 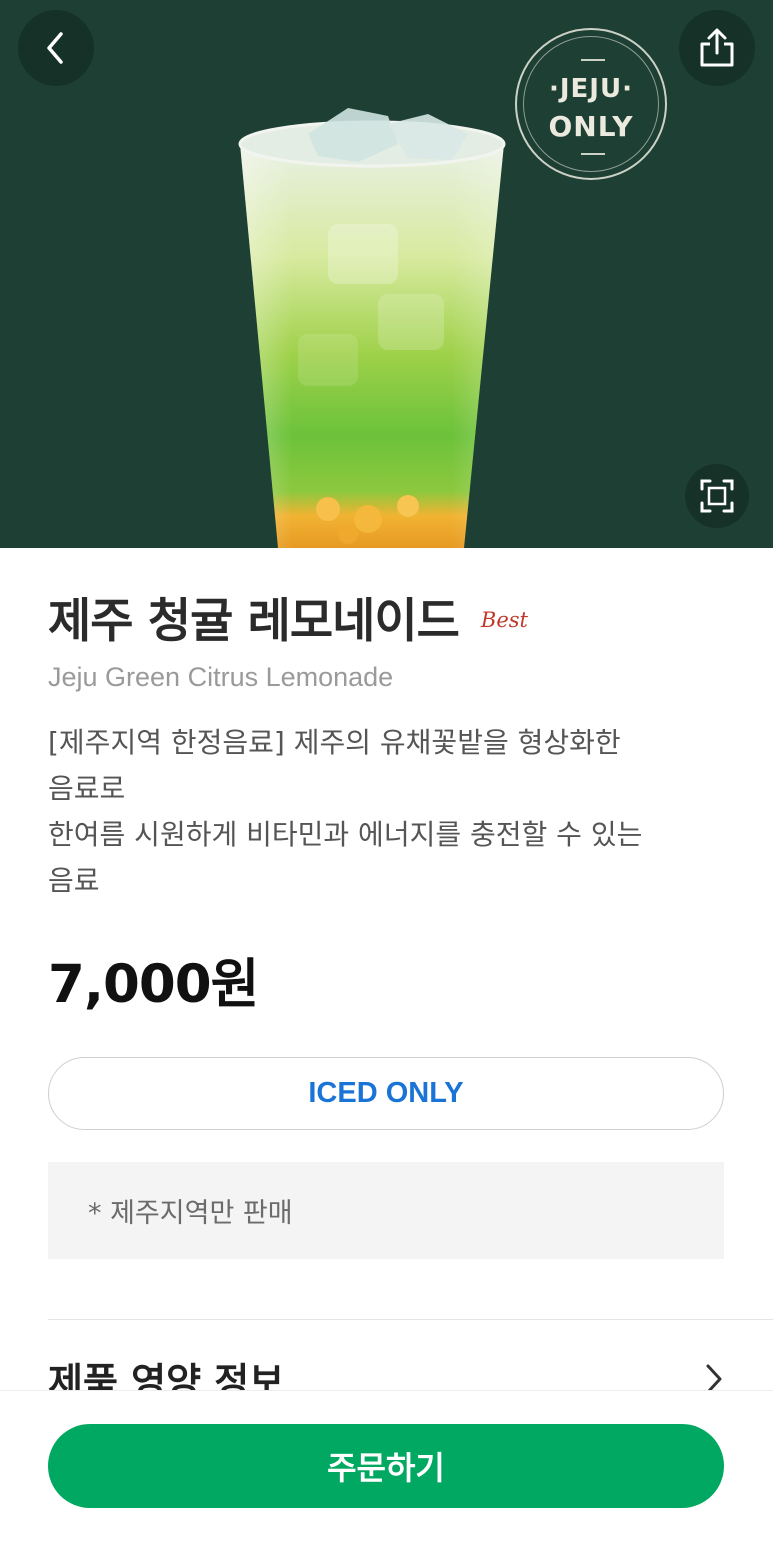 I want to click on best-badge: Best, so click(x=504, y=620).